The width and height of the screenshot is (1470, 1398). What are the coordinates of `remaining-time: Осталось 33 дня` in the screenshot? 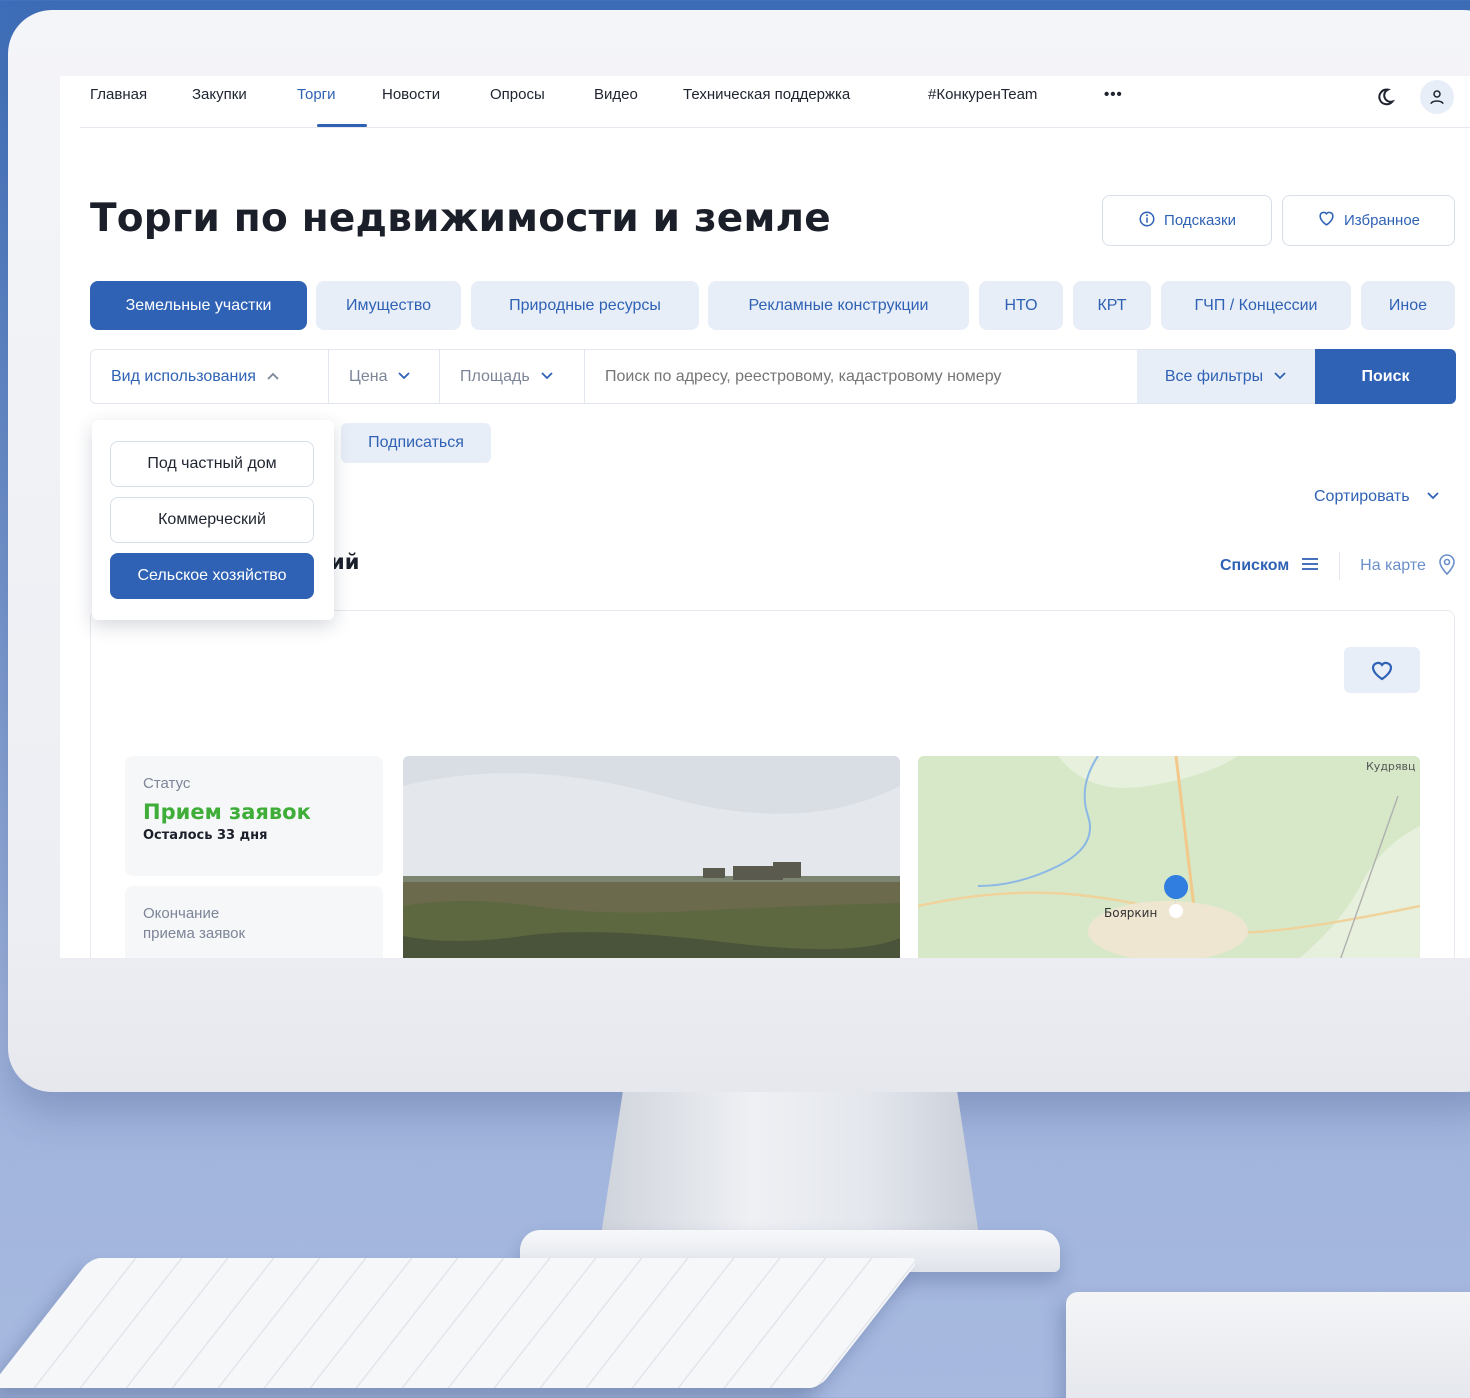 It's located at (205, 835).